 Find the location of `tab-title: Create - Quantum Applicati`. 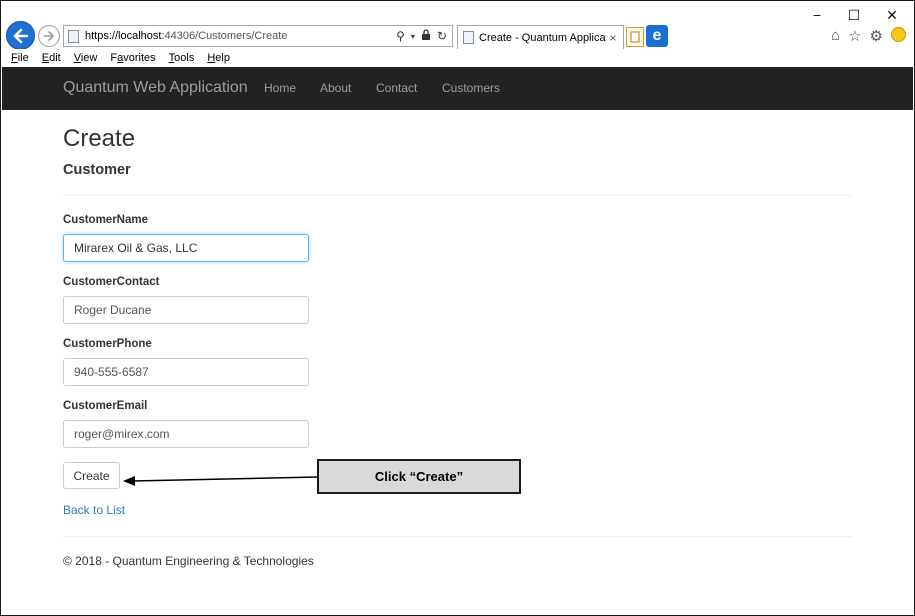

tab-title: Create - Quantum Applicati is located at coordinates (542, 37).